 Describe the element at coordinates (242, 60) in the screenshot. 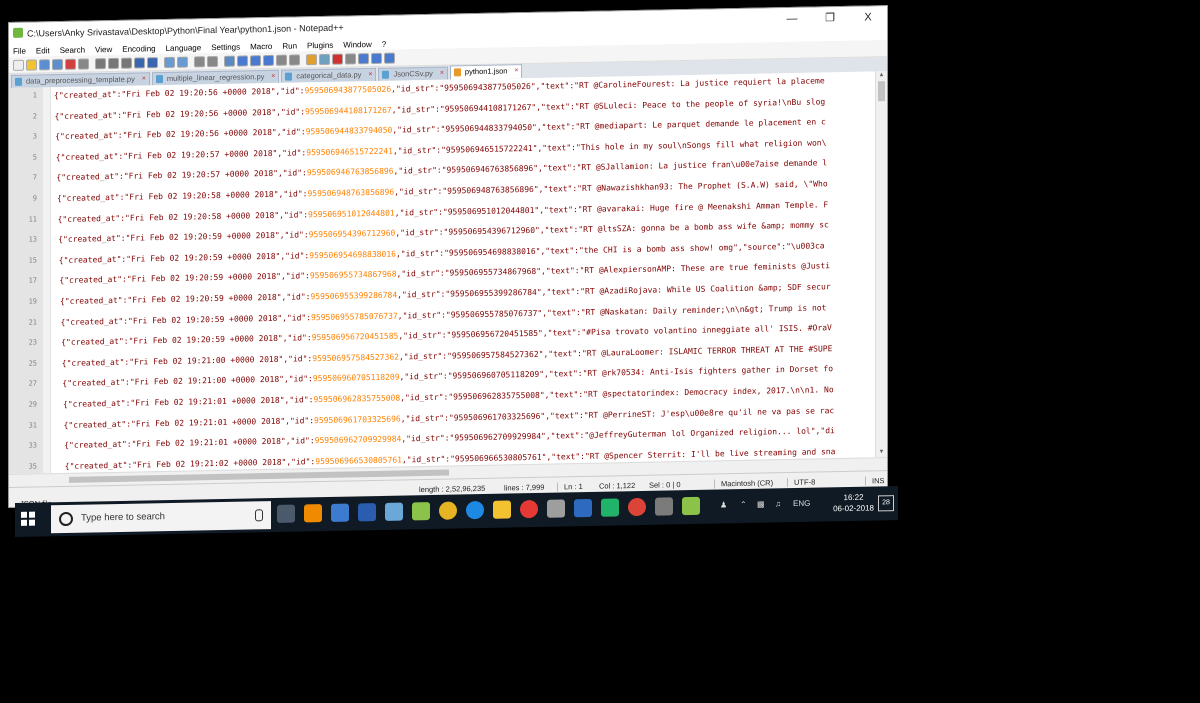

I see `wrap-icon` at that location.